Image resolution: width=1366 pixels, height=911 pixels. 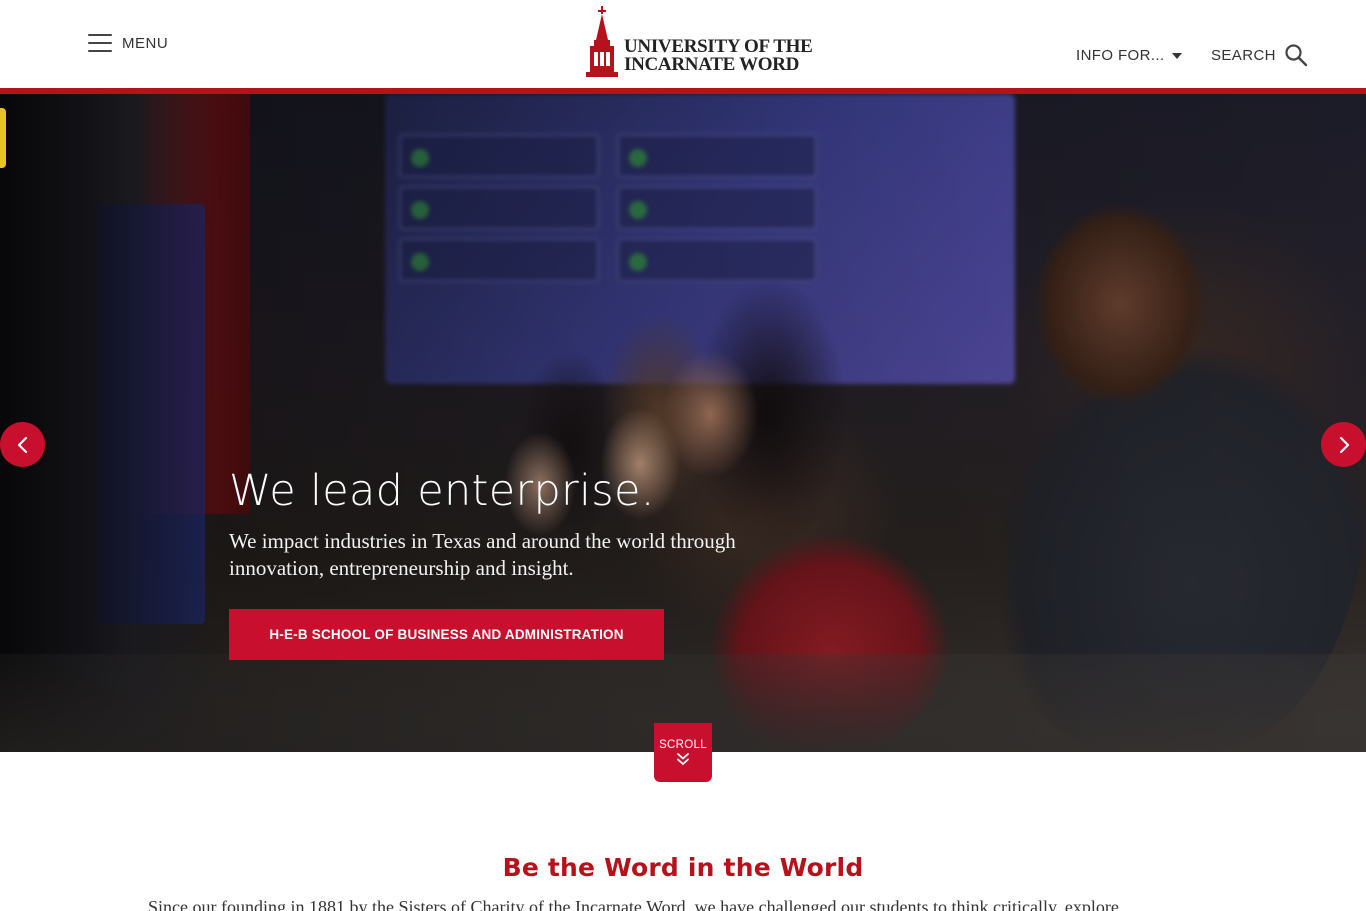 I want to click on chevron-left-icon, so click(x=22, y=444).